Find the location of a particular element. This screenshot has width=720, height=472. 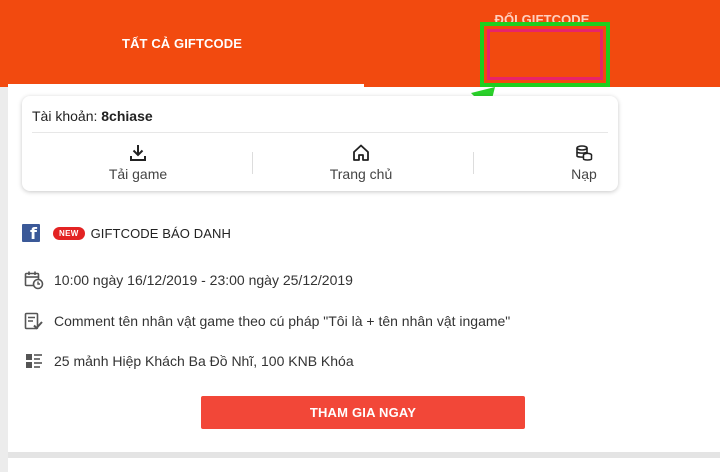

account-line: Tài khoản: 8chiase is located at coordinates (92, 116).